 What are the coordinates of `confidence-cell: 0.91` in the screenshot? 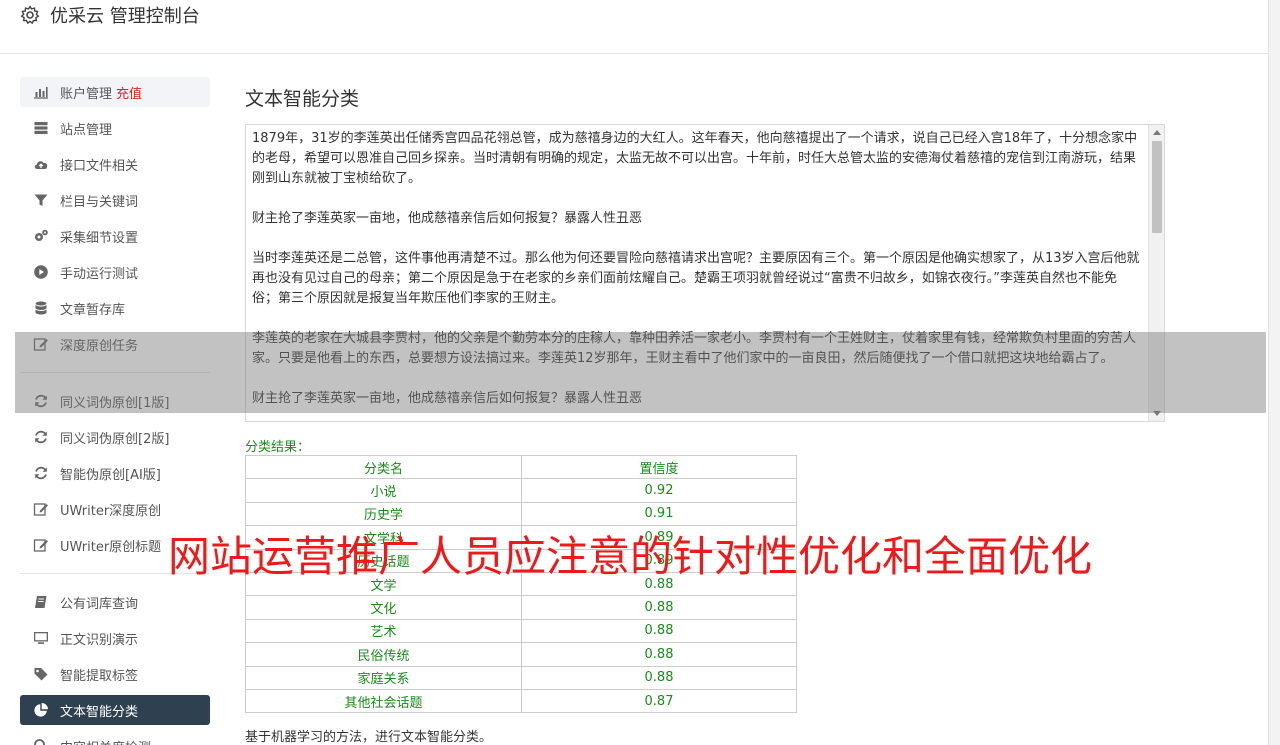 It's located at (659, 514).